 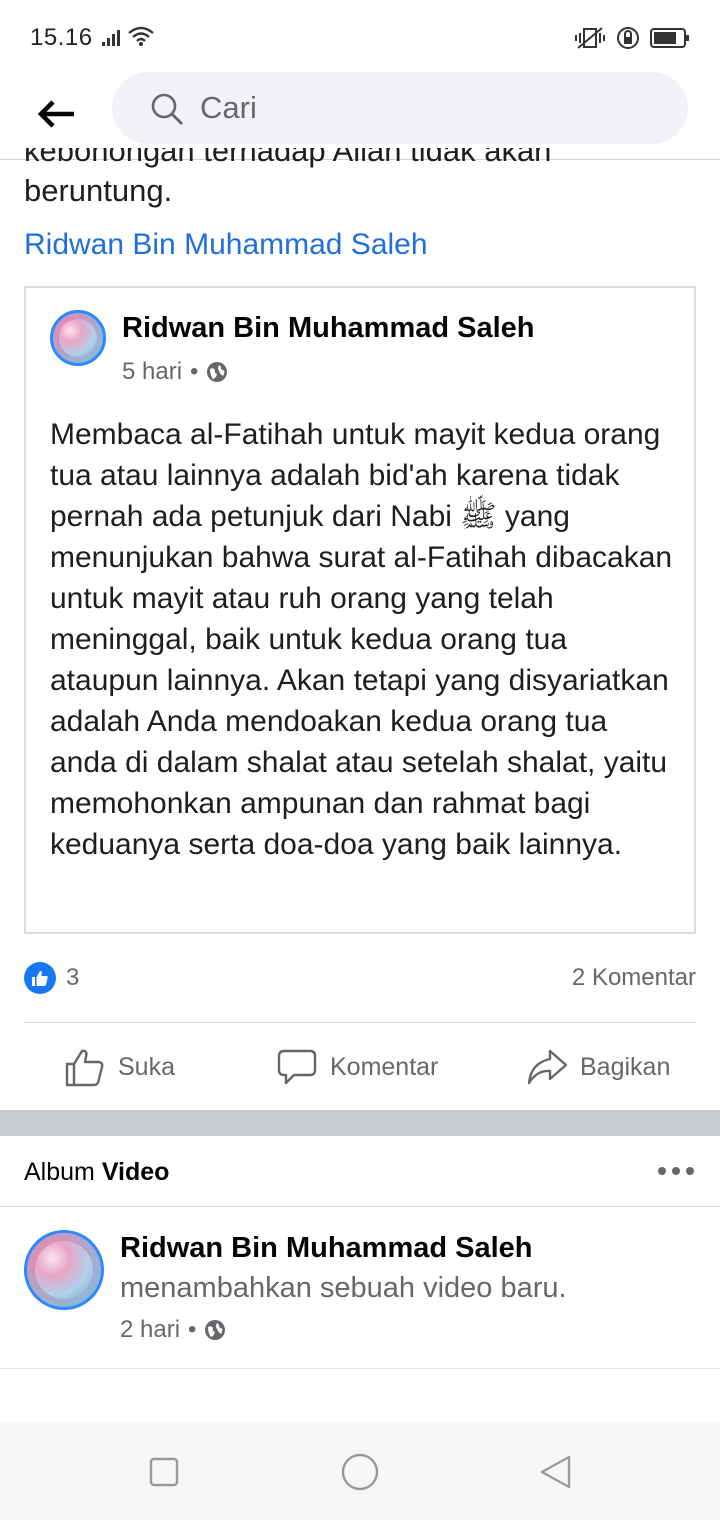 What do you see at coordinates (590, 40) in the screenshot?
I see `vibrate-icon` at bounding box center [590, 40].